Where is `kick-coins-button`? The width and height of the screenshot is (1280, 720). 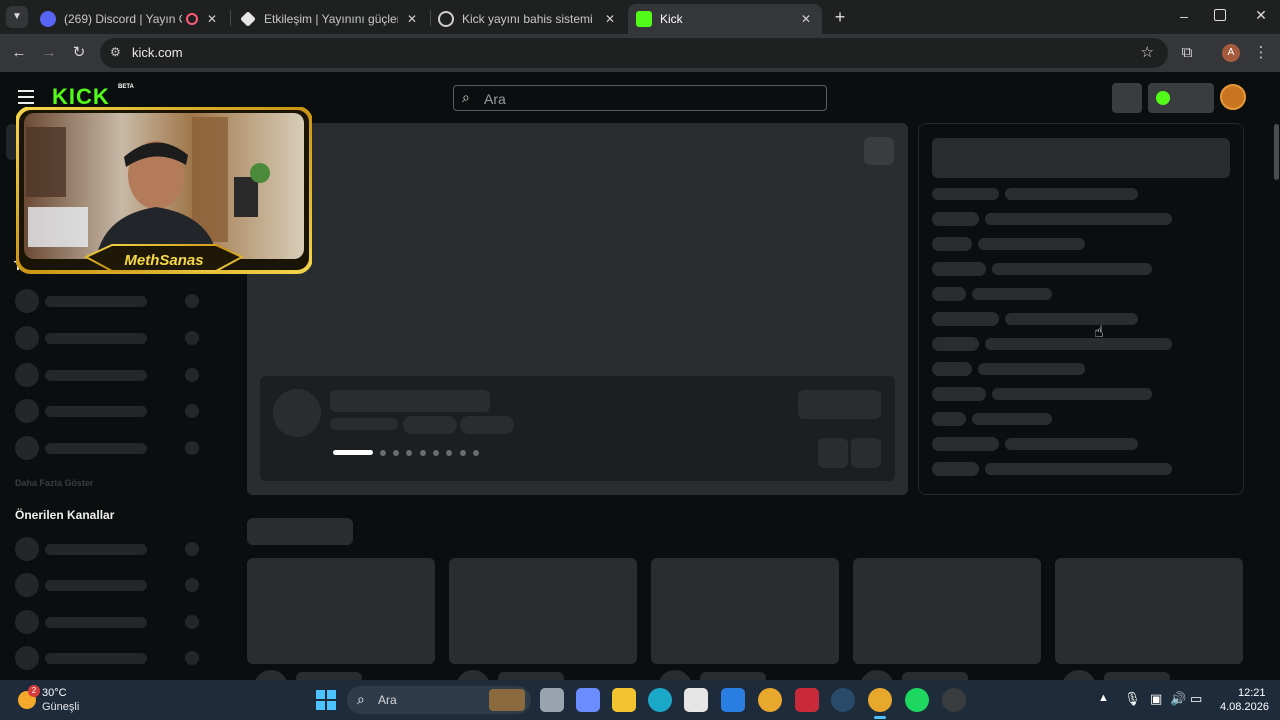
kick-coins-button is located at coordinates (1181, 98).